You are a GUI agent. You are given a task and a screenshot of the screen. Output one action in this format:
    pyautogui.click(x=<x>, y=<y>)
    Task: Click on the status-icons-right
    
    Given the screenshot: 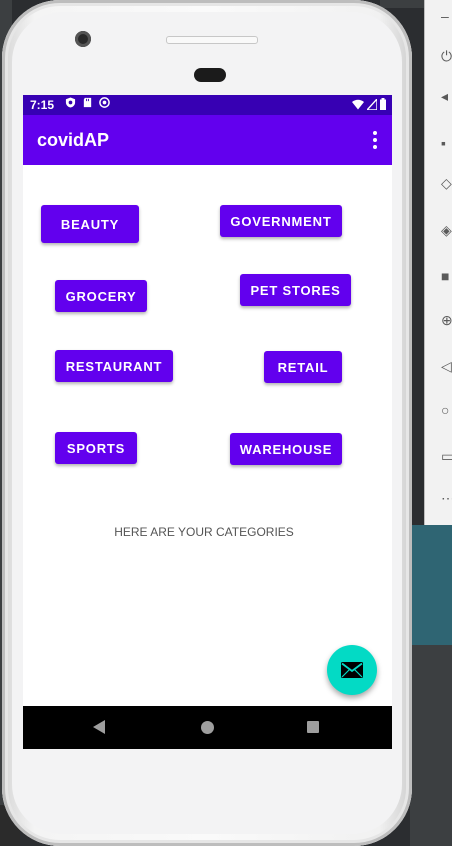 What is the action you would take?
    pyautogui.click(x=369, y=104)
    